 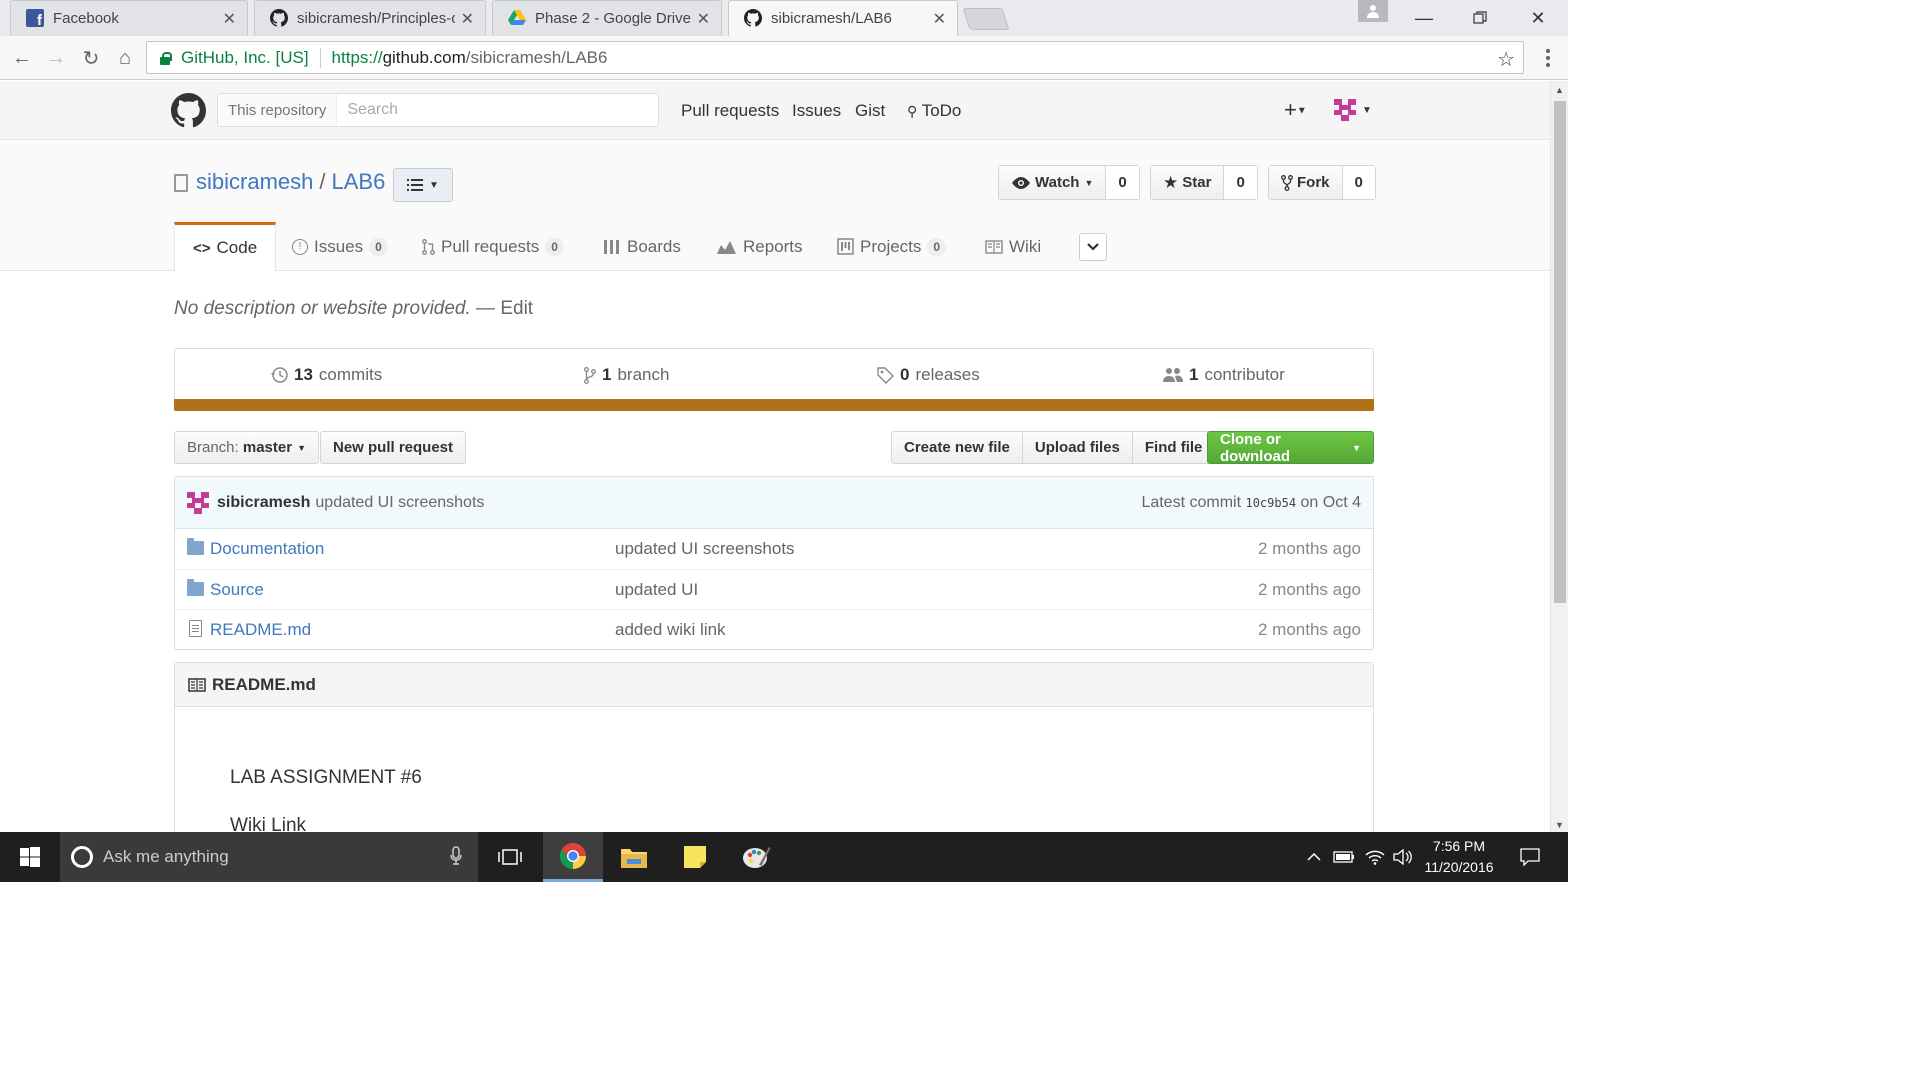 I want to click on task-view-icon, so click(x=510, y=857).